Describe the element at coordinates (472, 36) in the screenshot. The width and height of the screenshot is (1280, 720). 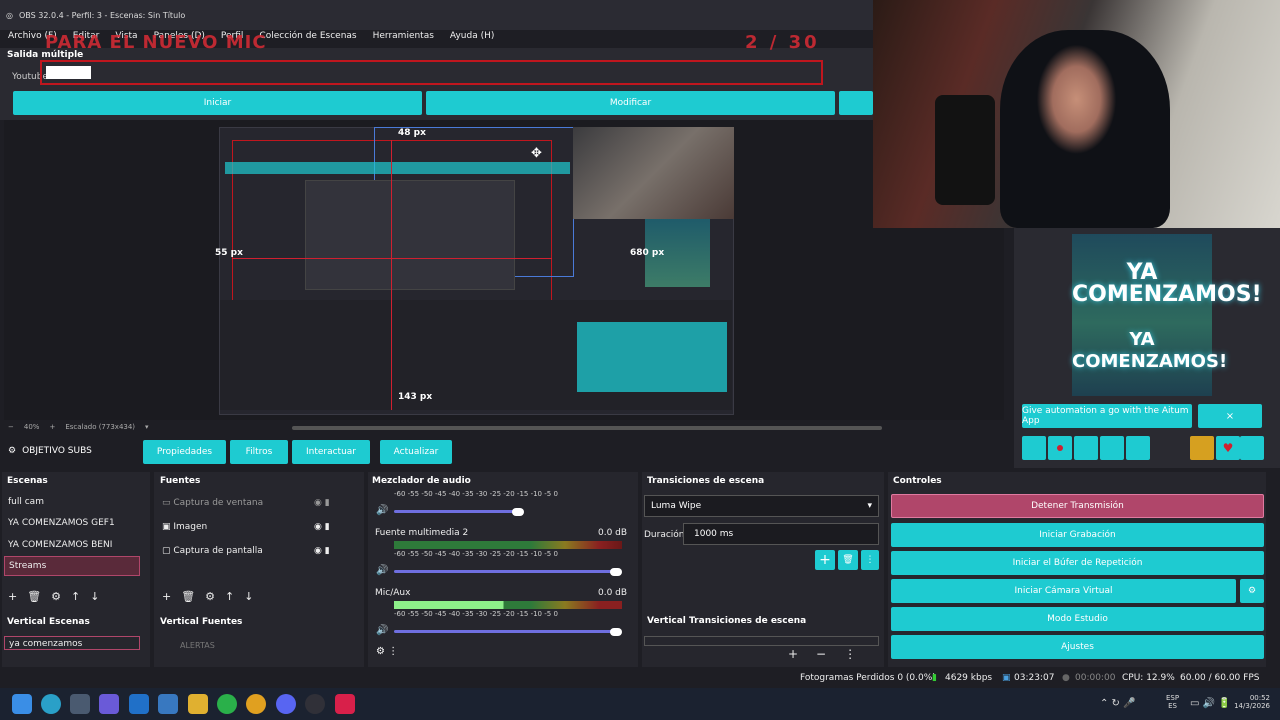
I see `menu-ayuda: Ayuda (H)` at that location.